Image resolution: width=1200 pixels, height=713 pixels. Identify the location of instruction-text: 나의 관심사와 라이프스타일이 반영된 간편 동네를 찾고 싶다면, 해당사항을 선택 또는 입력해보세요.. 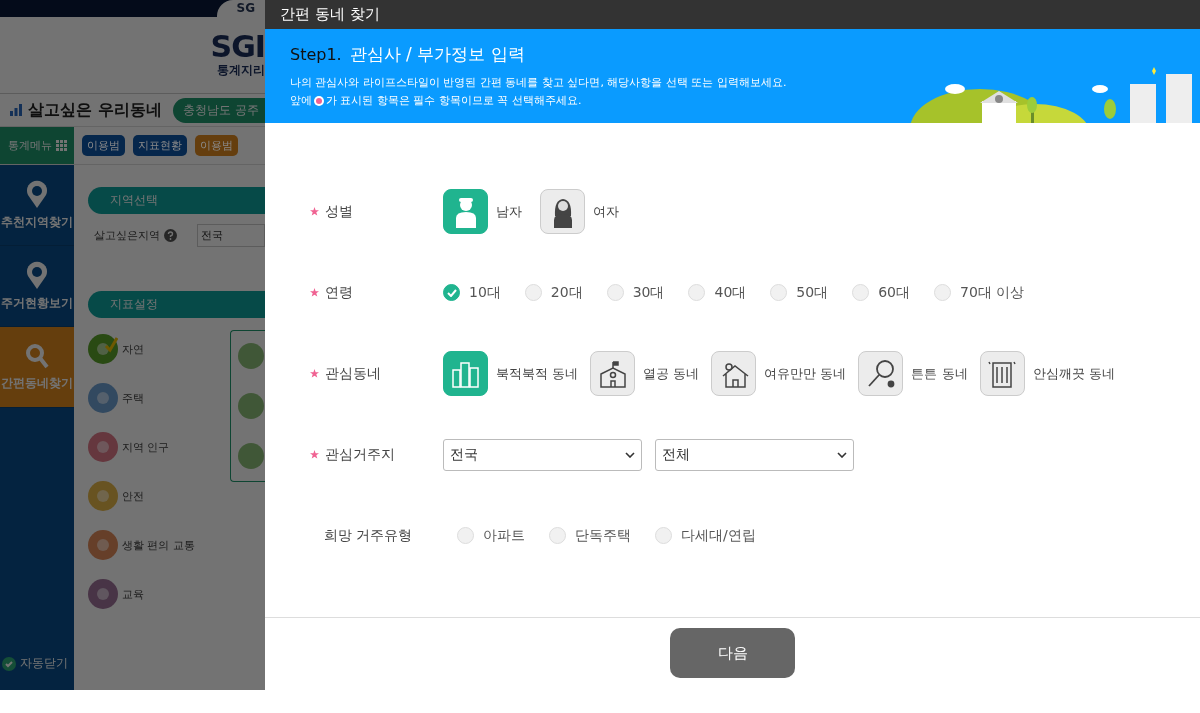
(538, 83).